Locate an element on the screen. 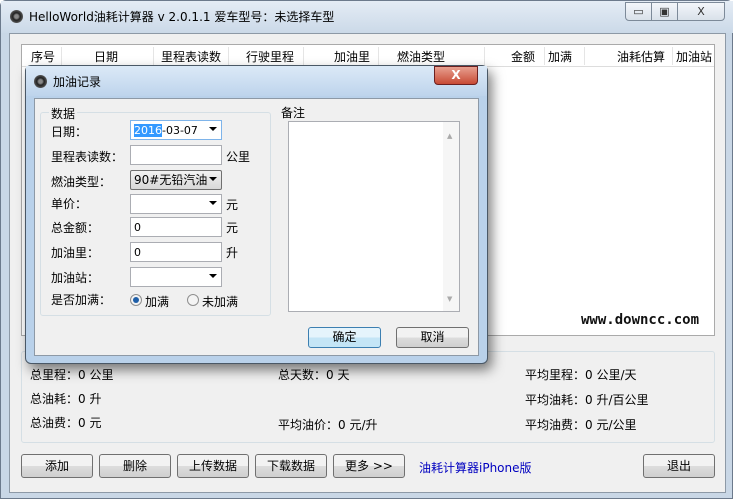  total-amount-label: 总金额： is located at coordinates (75, 228).